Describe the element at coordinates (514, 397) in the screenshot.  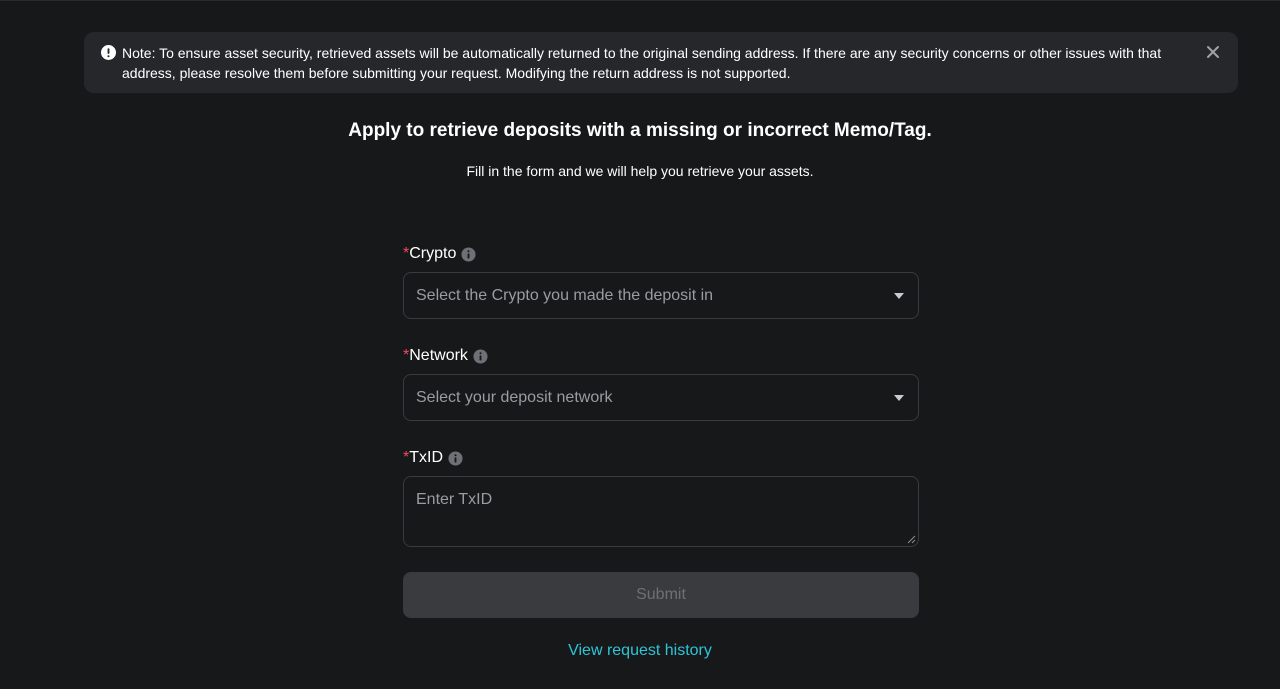
I see `network-select-placeholder: Select your deposit network` at that location.